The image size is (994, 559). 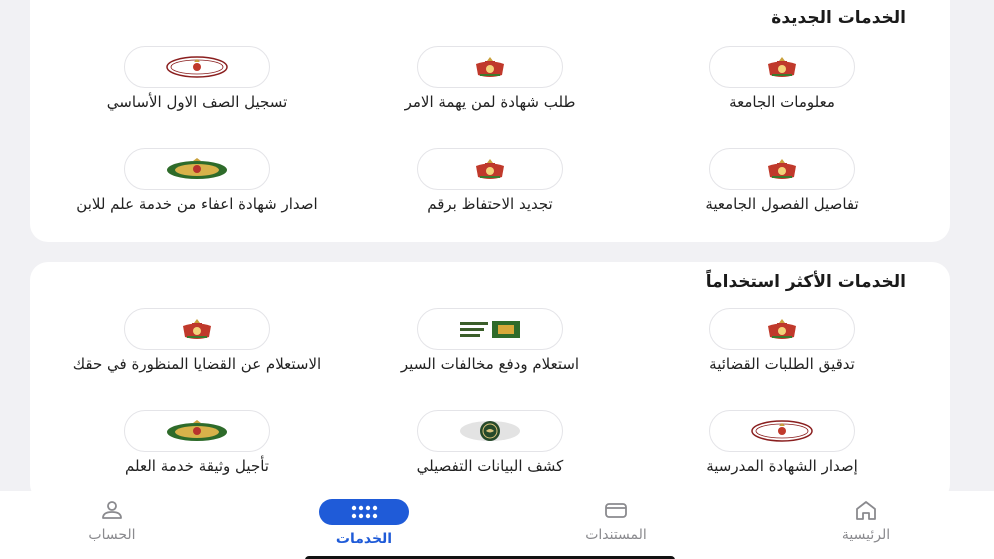 I want to click on service-to-whom-certificate: طلب شهادة لمن يهمة الامر, so click(x=490, y=78).